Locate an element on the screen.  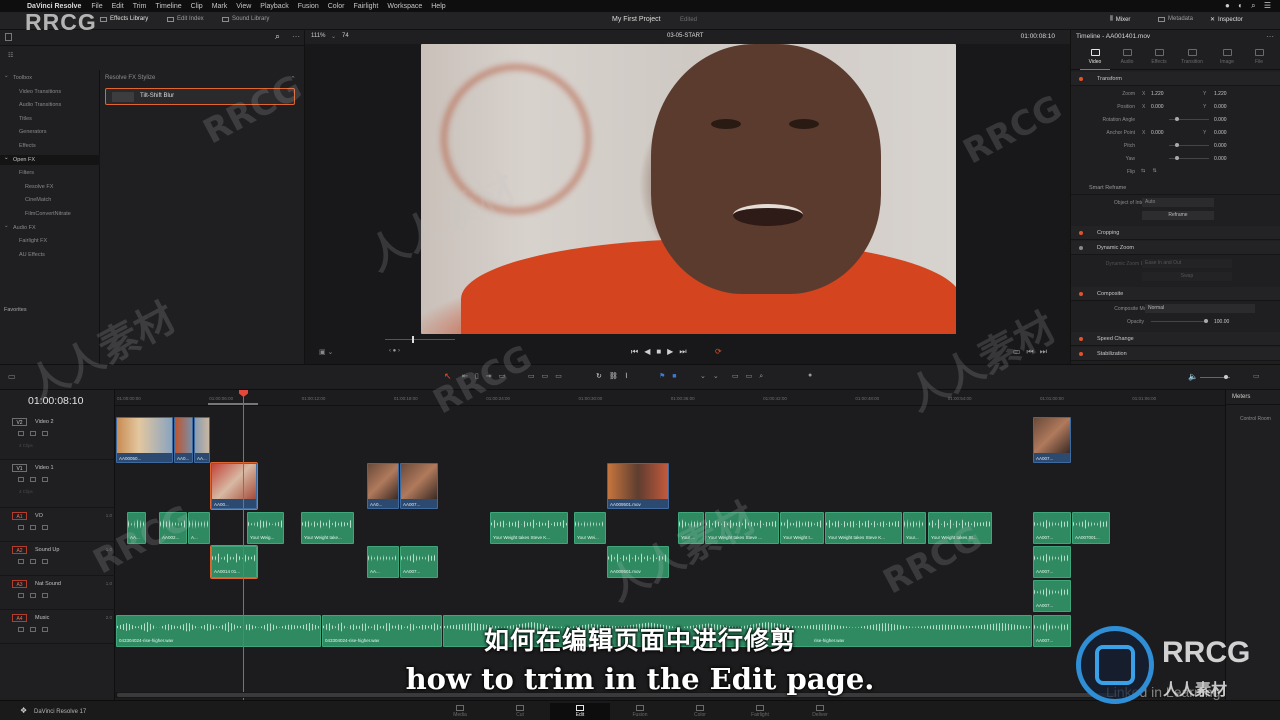
flag-marker-icons: ⚑■ is located at coordinates (671, 376).